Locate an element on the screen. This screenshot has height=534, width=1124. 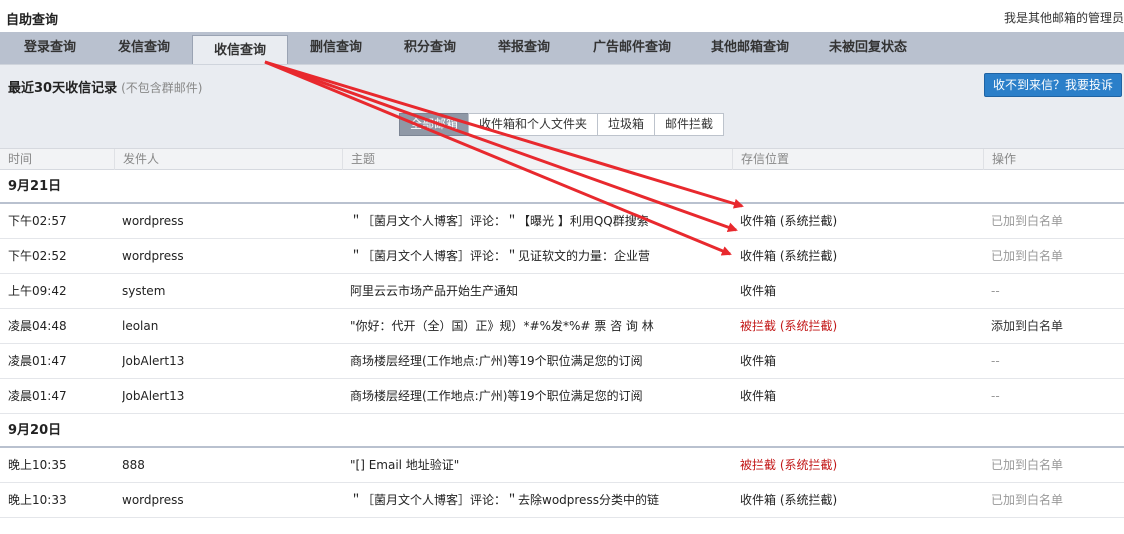
row-subject: "[] Email 地址验证" is located at coordinates (405, 465).